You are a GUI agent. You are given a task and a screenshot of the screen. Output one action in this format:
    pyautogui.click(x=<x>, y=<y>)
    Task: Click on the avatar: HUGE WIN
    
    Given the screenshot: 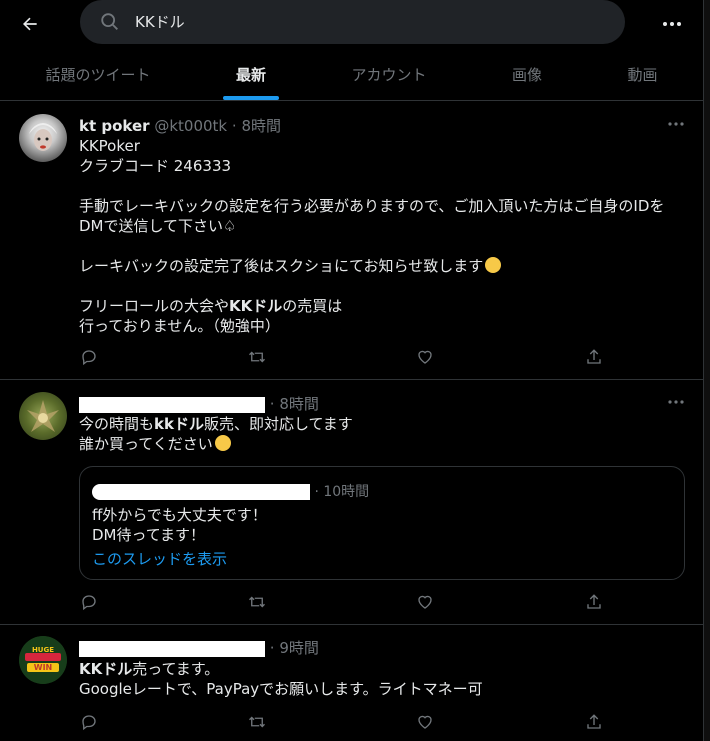 What is the action you would take?
    pyautogui.click(x=43, y=660)
    